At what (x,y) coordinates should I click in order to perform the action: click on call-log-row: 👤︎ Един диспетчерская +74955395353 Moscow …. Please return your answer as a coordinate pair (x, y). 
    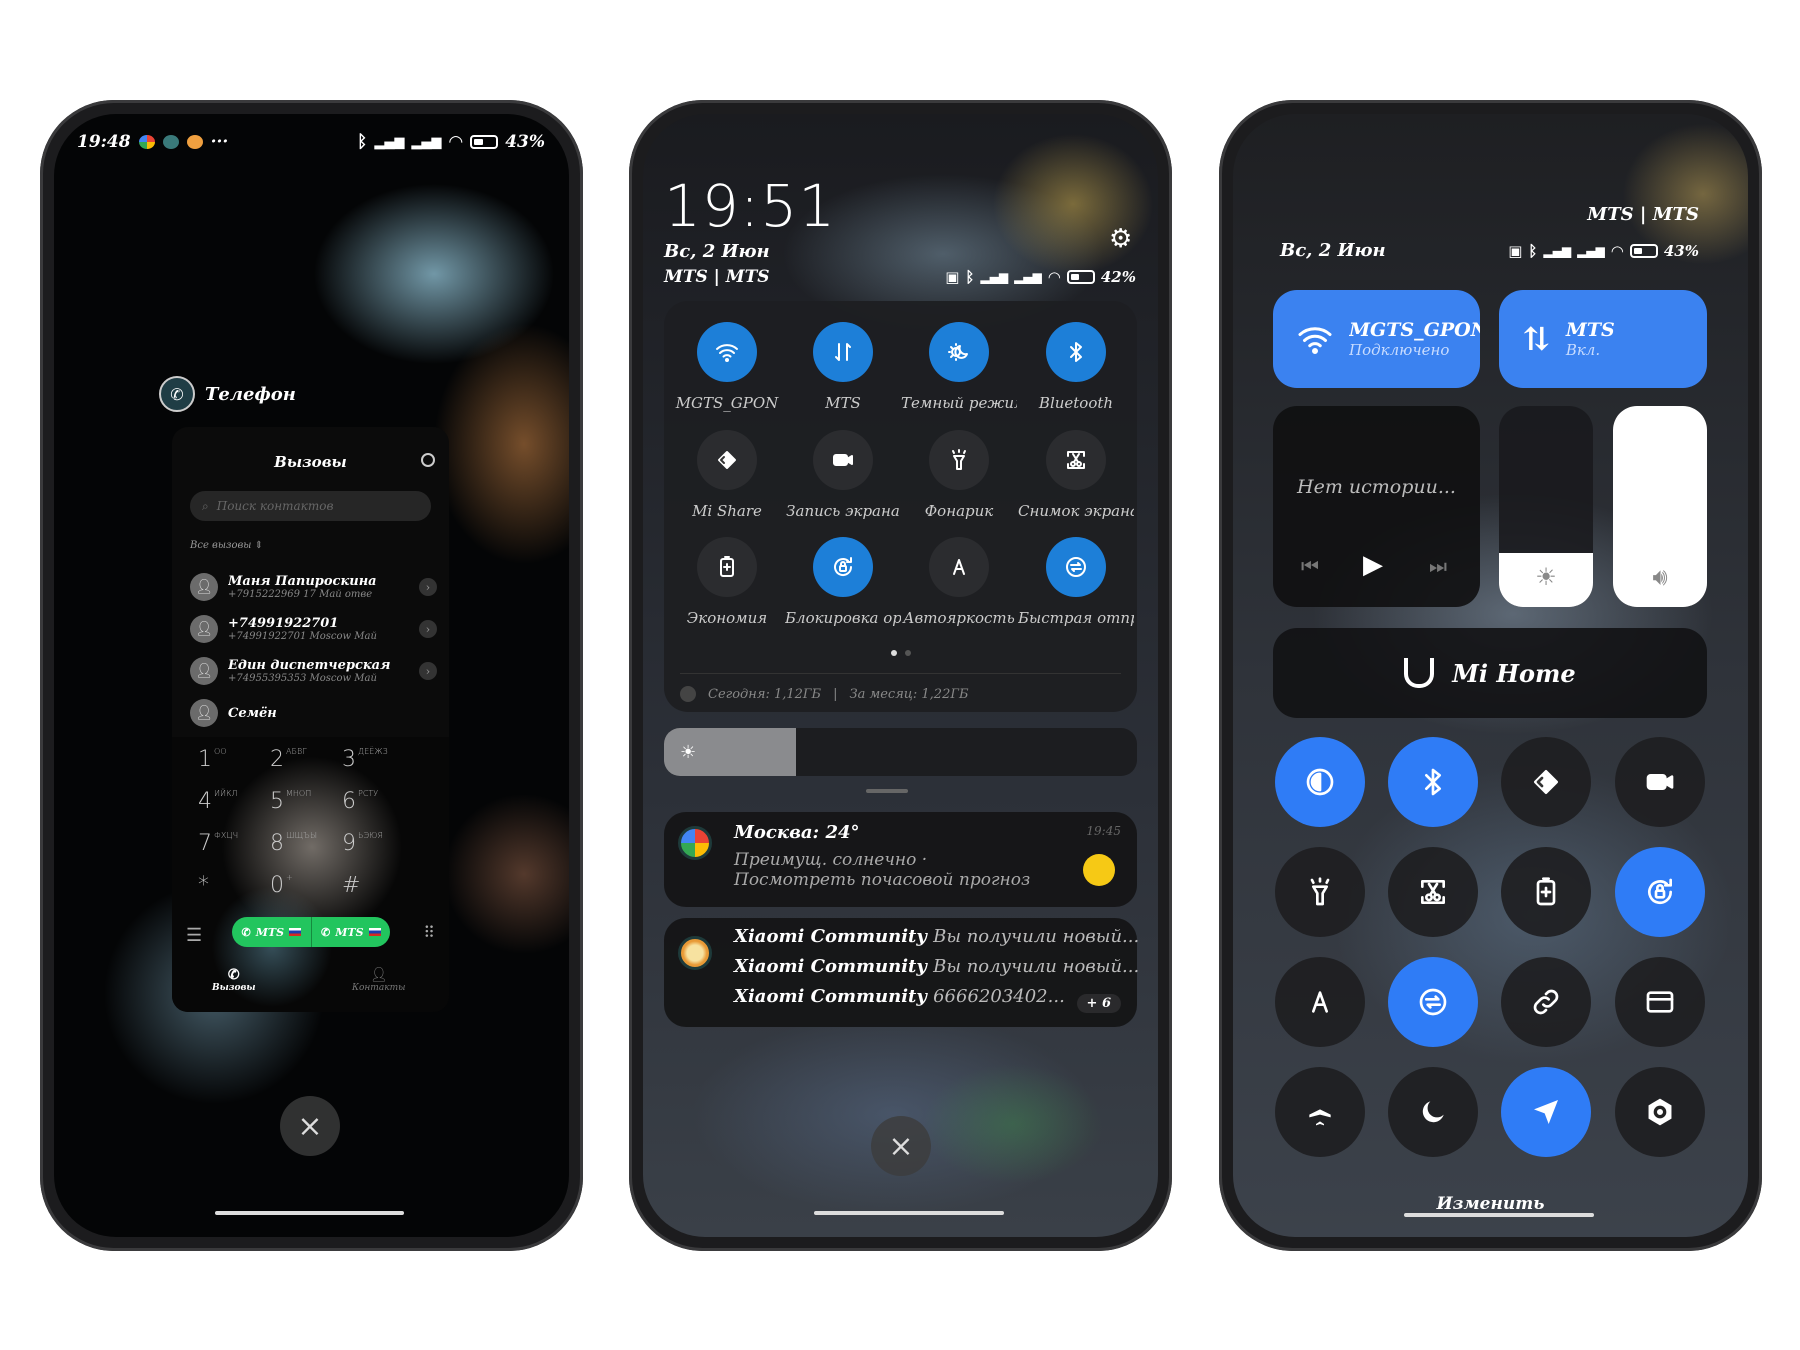
    Looking at the image, I should click on (313, 671).